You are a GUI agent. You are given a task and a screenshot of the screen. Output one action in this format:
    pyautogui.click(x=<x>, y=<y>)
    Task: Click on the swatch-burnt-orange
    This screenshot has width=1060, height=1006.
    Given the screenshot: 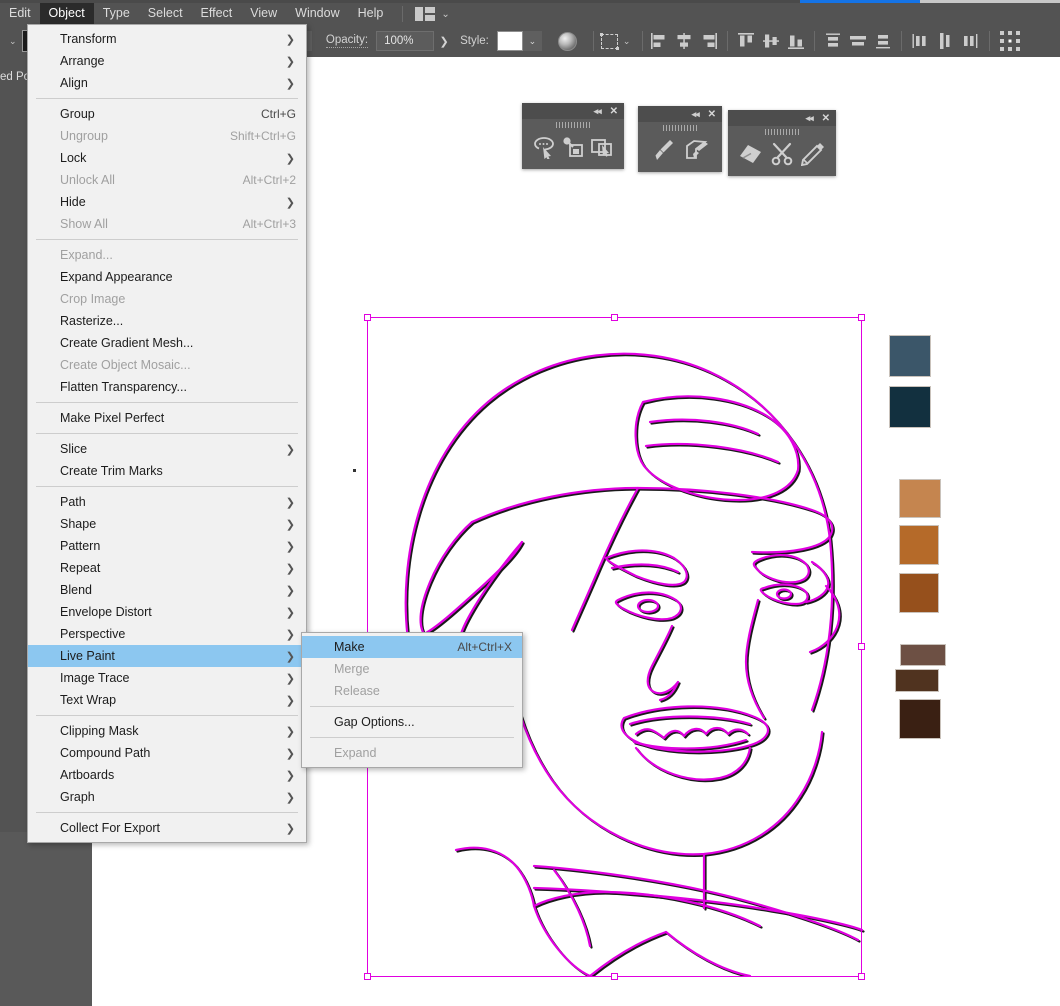 What is the action you would take?
    pyautogui.click(x=919, y=593)
    